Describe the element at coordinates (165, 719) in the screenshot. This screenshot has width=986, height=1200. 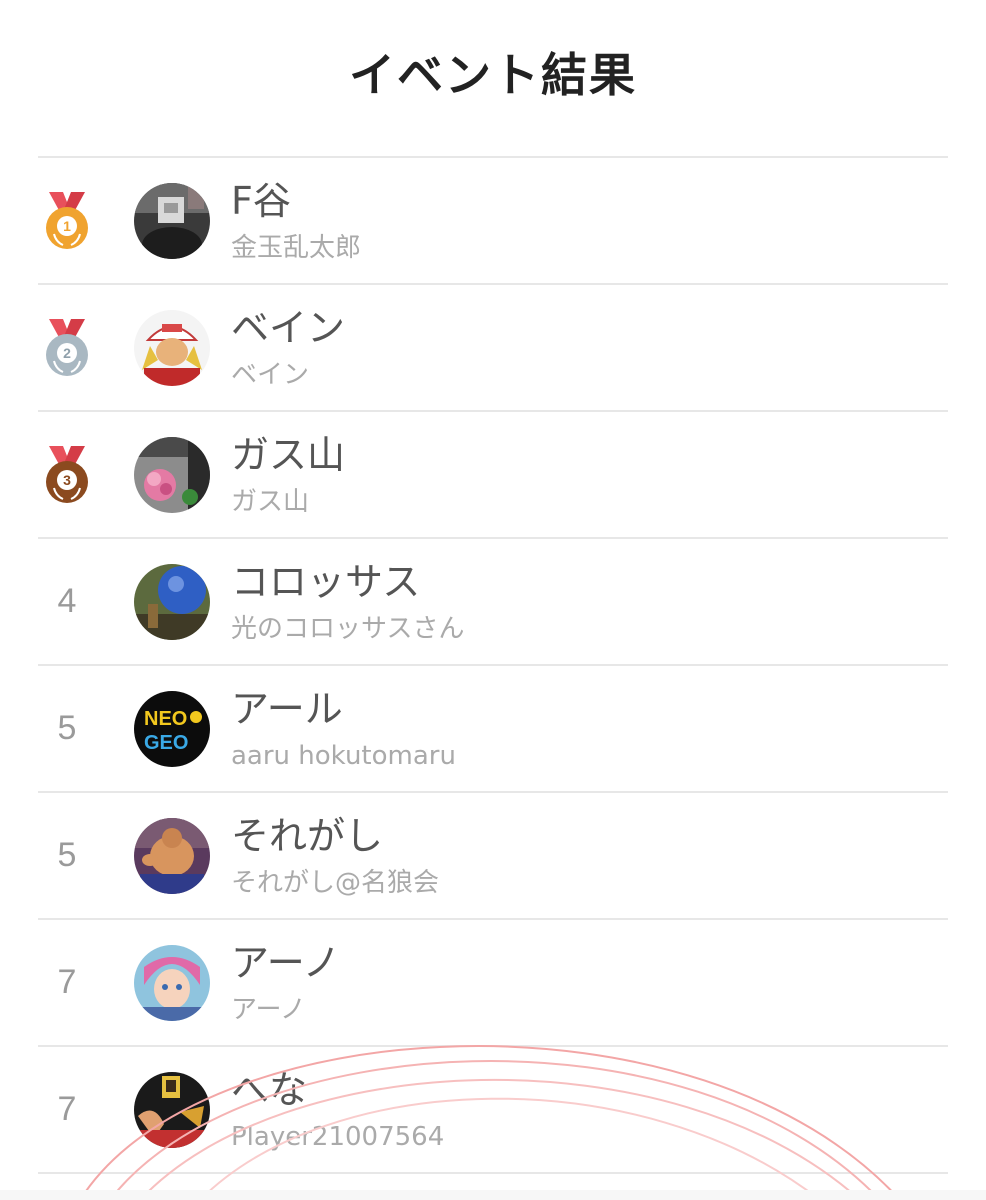
I see `svg-text: NEO` at that location.